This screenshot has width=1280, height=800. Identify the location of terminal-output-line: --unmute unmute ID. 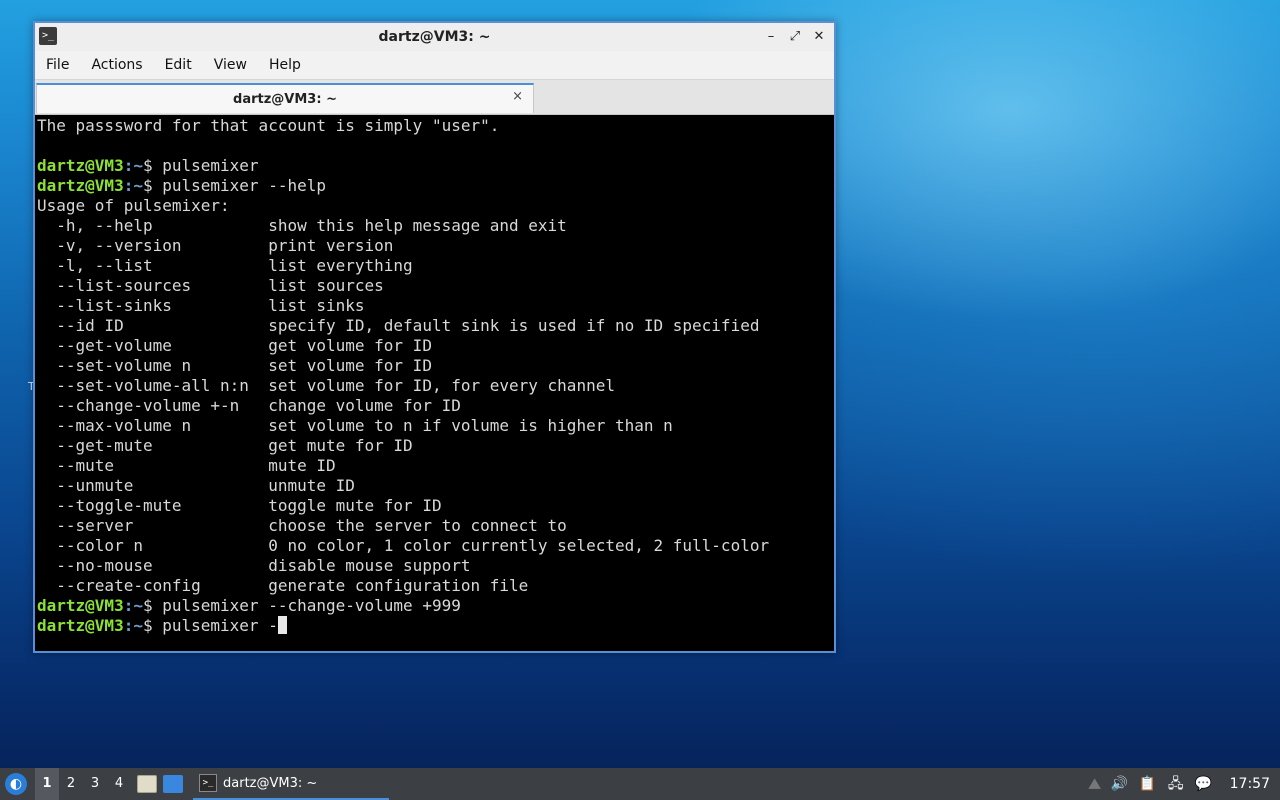
(196, 485).